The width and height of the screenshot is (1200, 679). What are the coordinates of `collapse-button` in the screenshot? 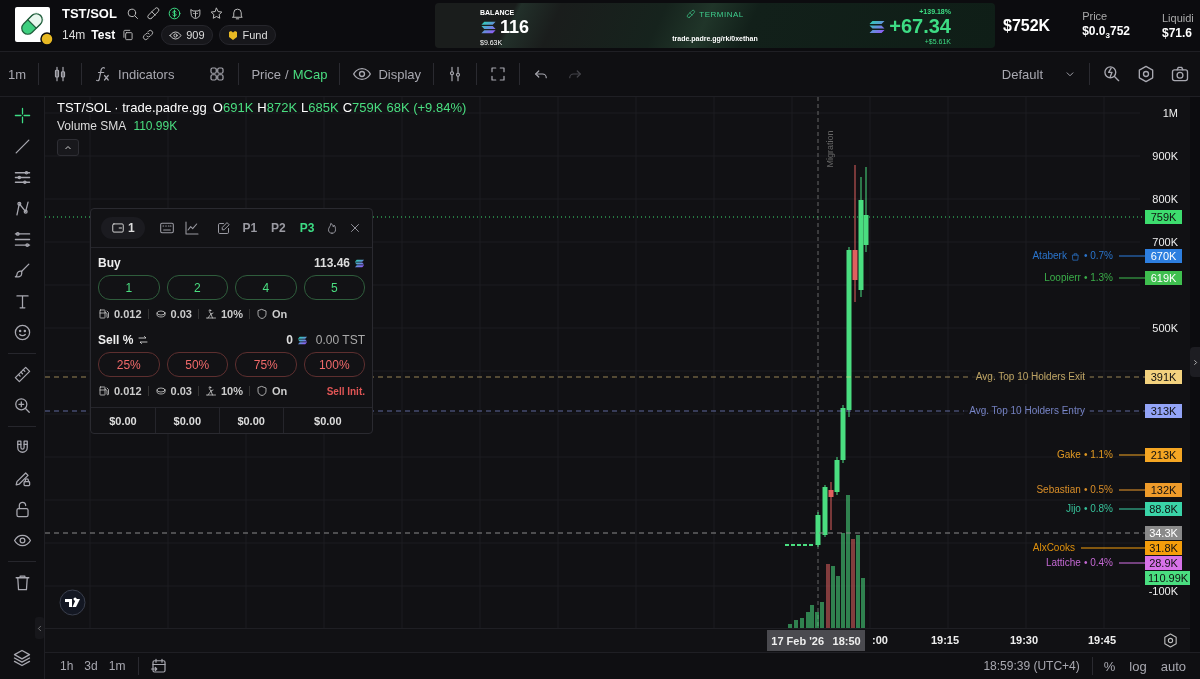 It's located at (68, 147).